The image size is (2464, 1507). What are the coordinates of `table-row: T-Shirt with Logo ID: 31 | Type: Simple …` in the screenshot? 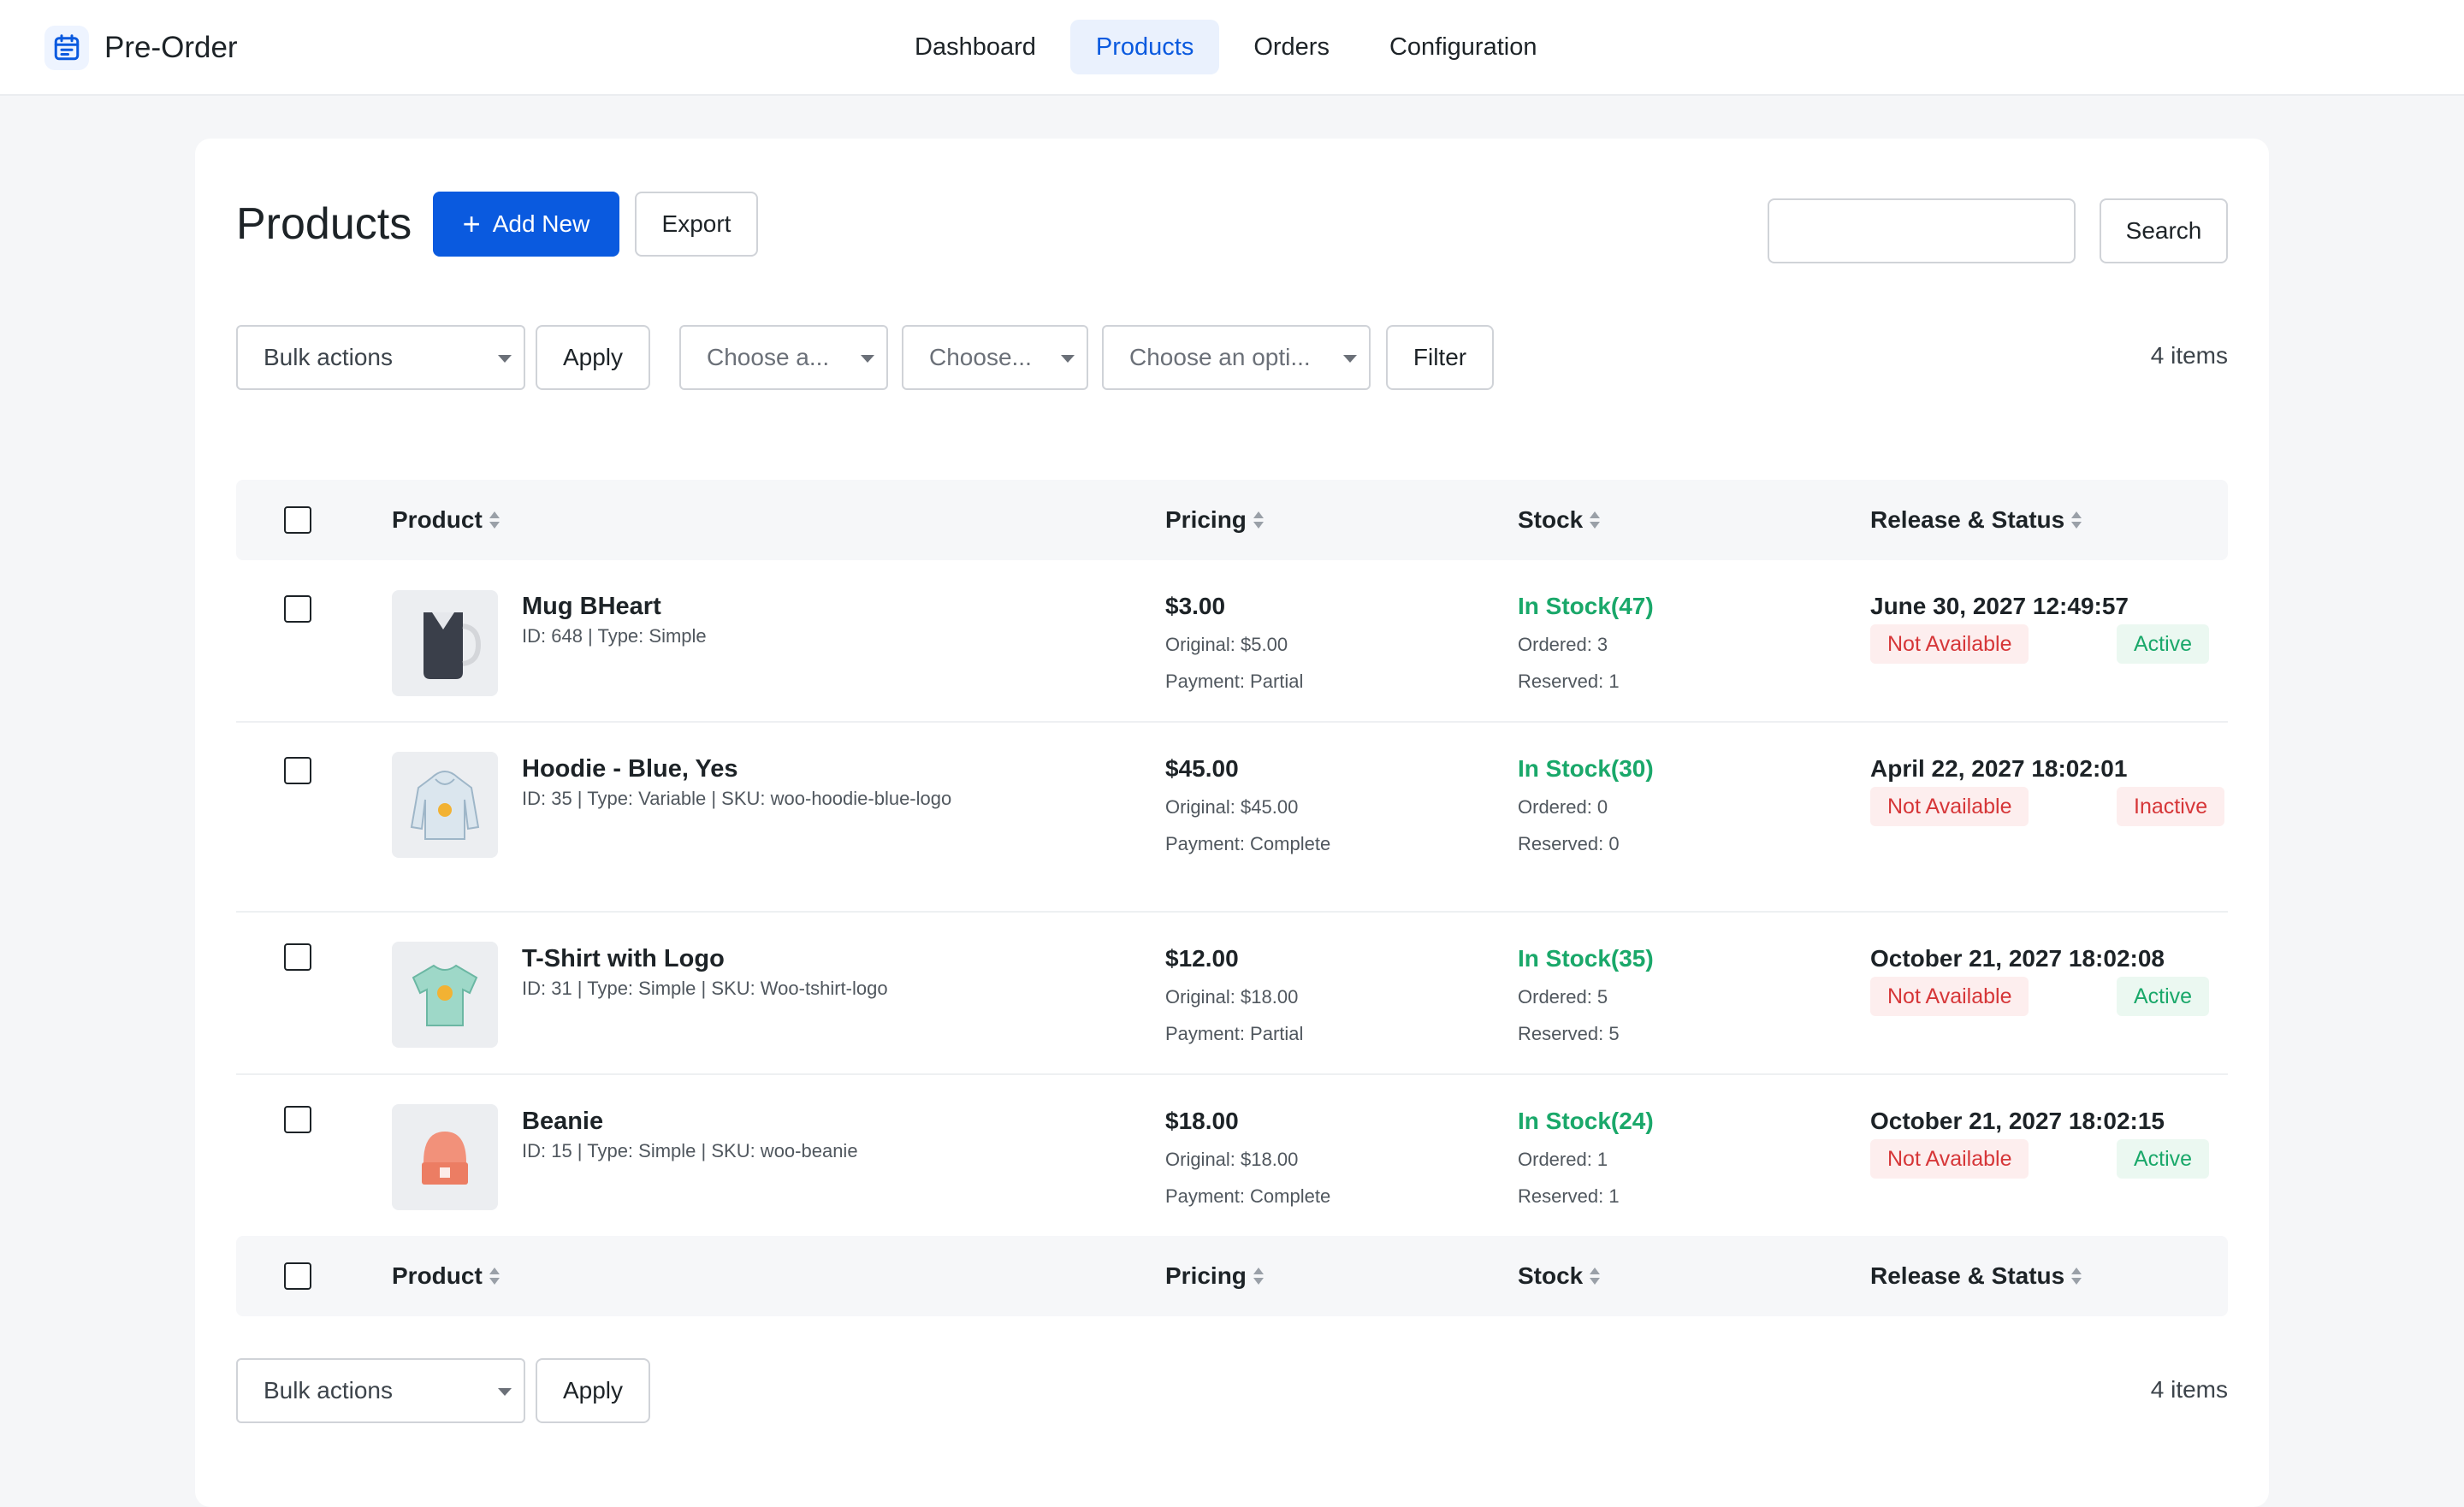 It's located at (1232, 994).